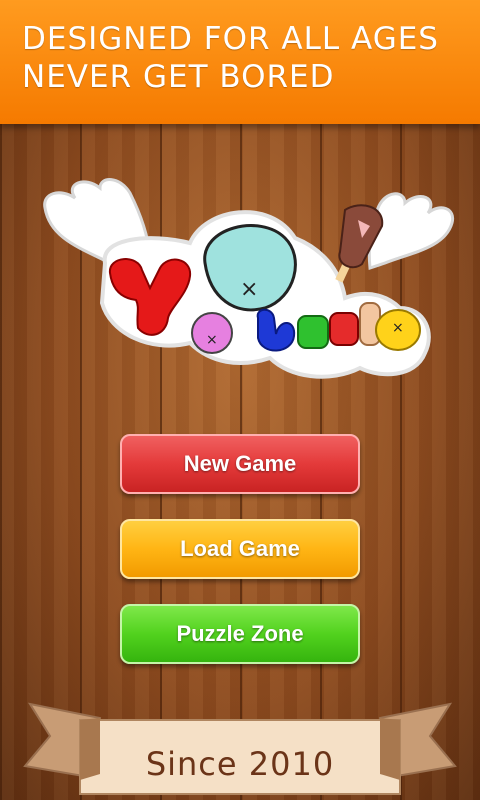 This screenshot has height=800, width=480. What do you see at coordinates (411, 231) in the screenshot?
I see `right-wing-icon` at bounding box center [411, 231].